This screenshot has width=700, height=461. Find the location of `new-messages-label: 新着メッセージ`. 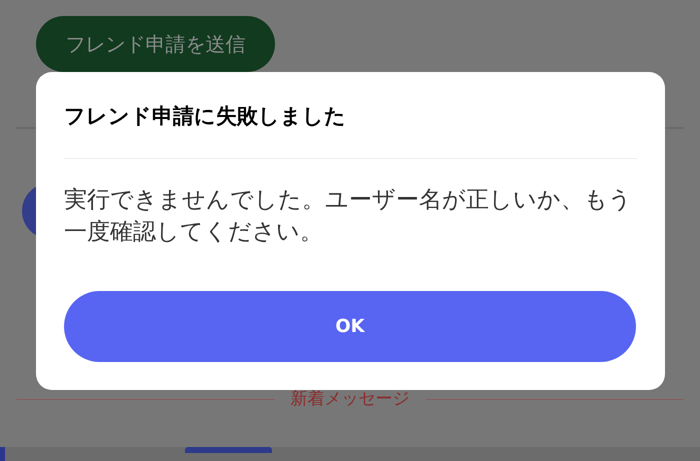

new-messages-label: 新着メッセージ is located at coordinates (350, 399).